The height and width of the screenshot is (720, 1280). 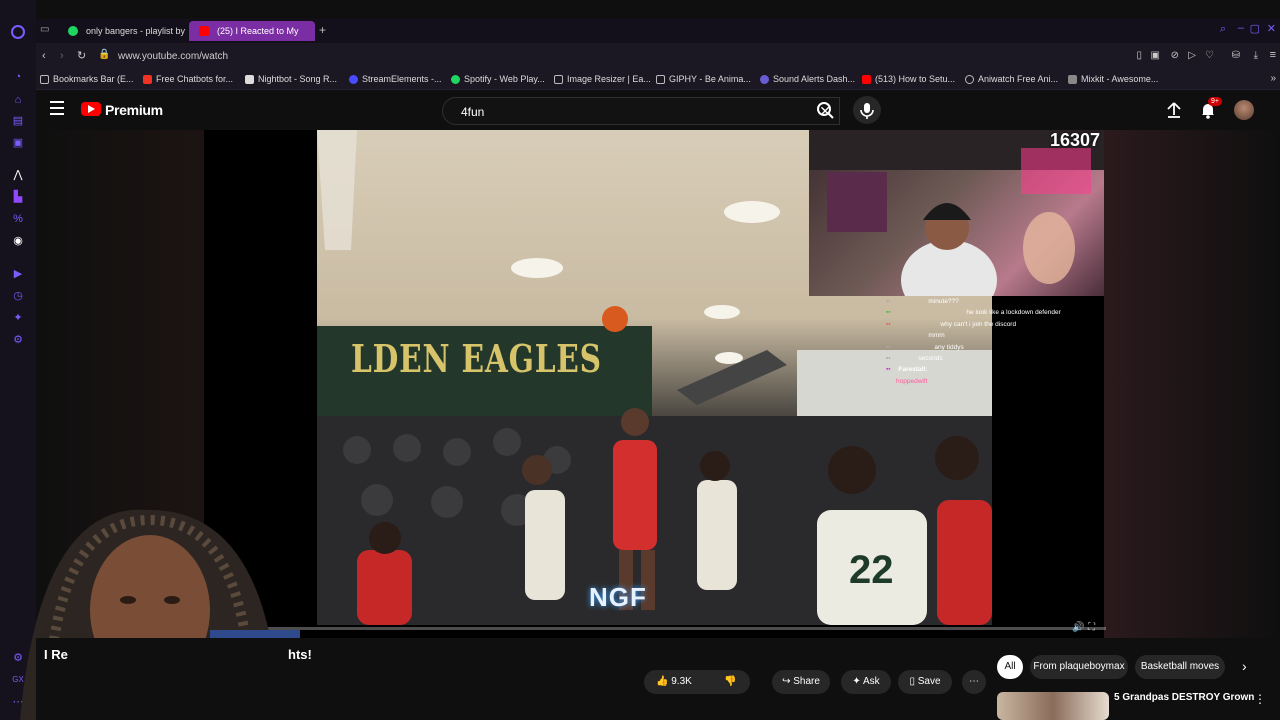 I want to click on notifications-button: 9+, so click(x=1210, y=111).